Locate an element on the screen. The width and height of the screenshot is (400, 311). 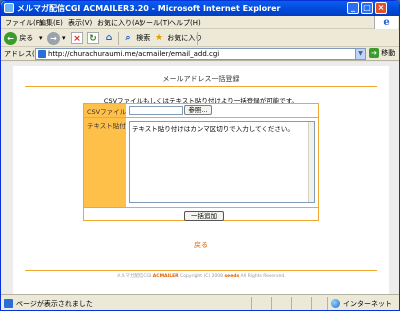
search-button: ⌕ 検索 is located at coordinates (136, 38).